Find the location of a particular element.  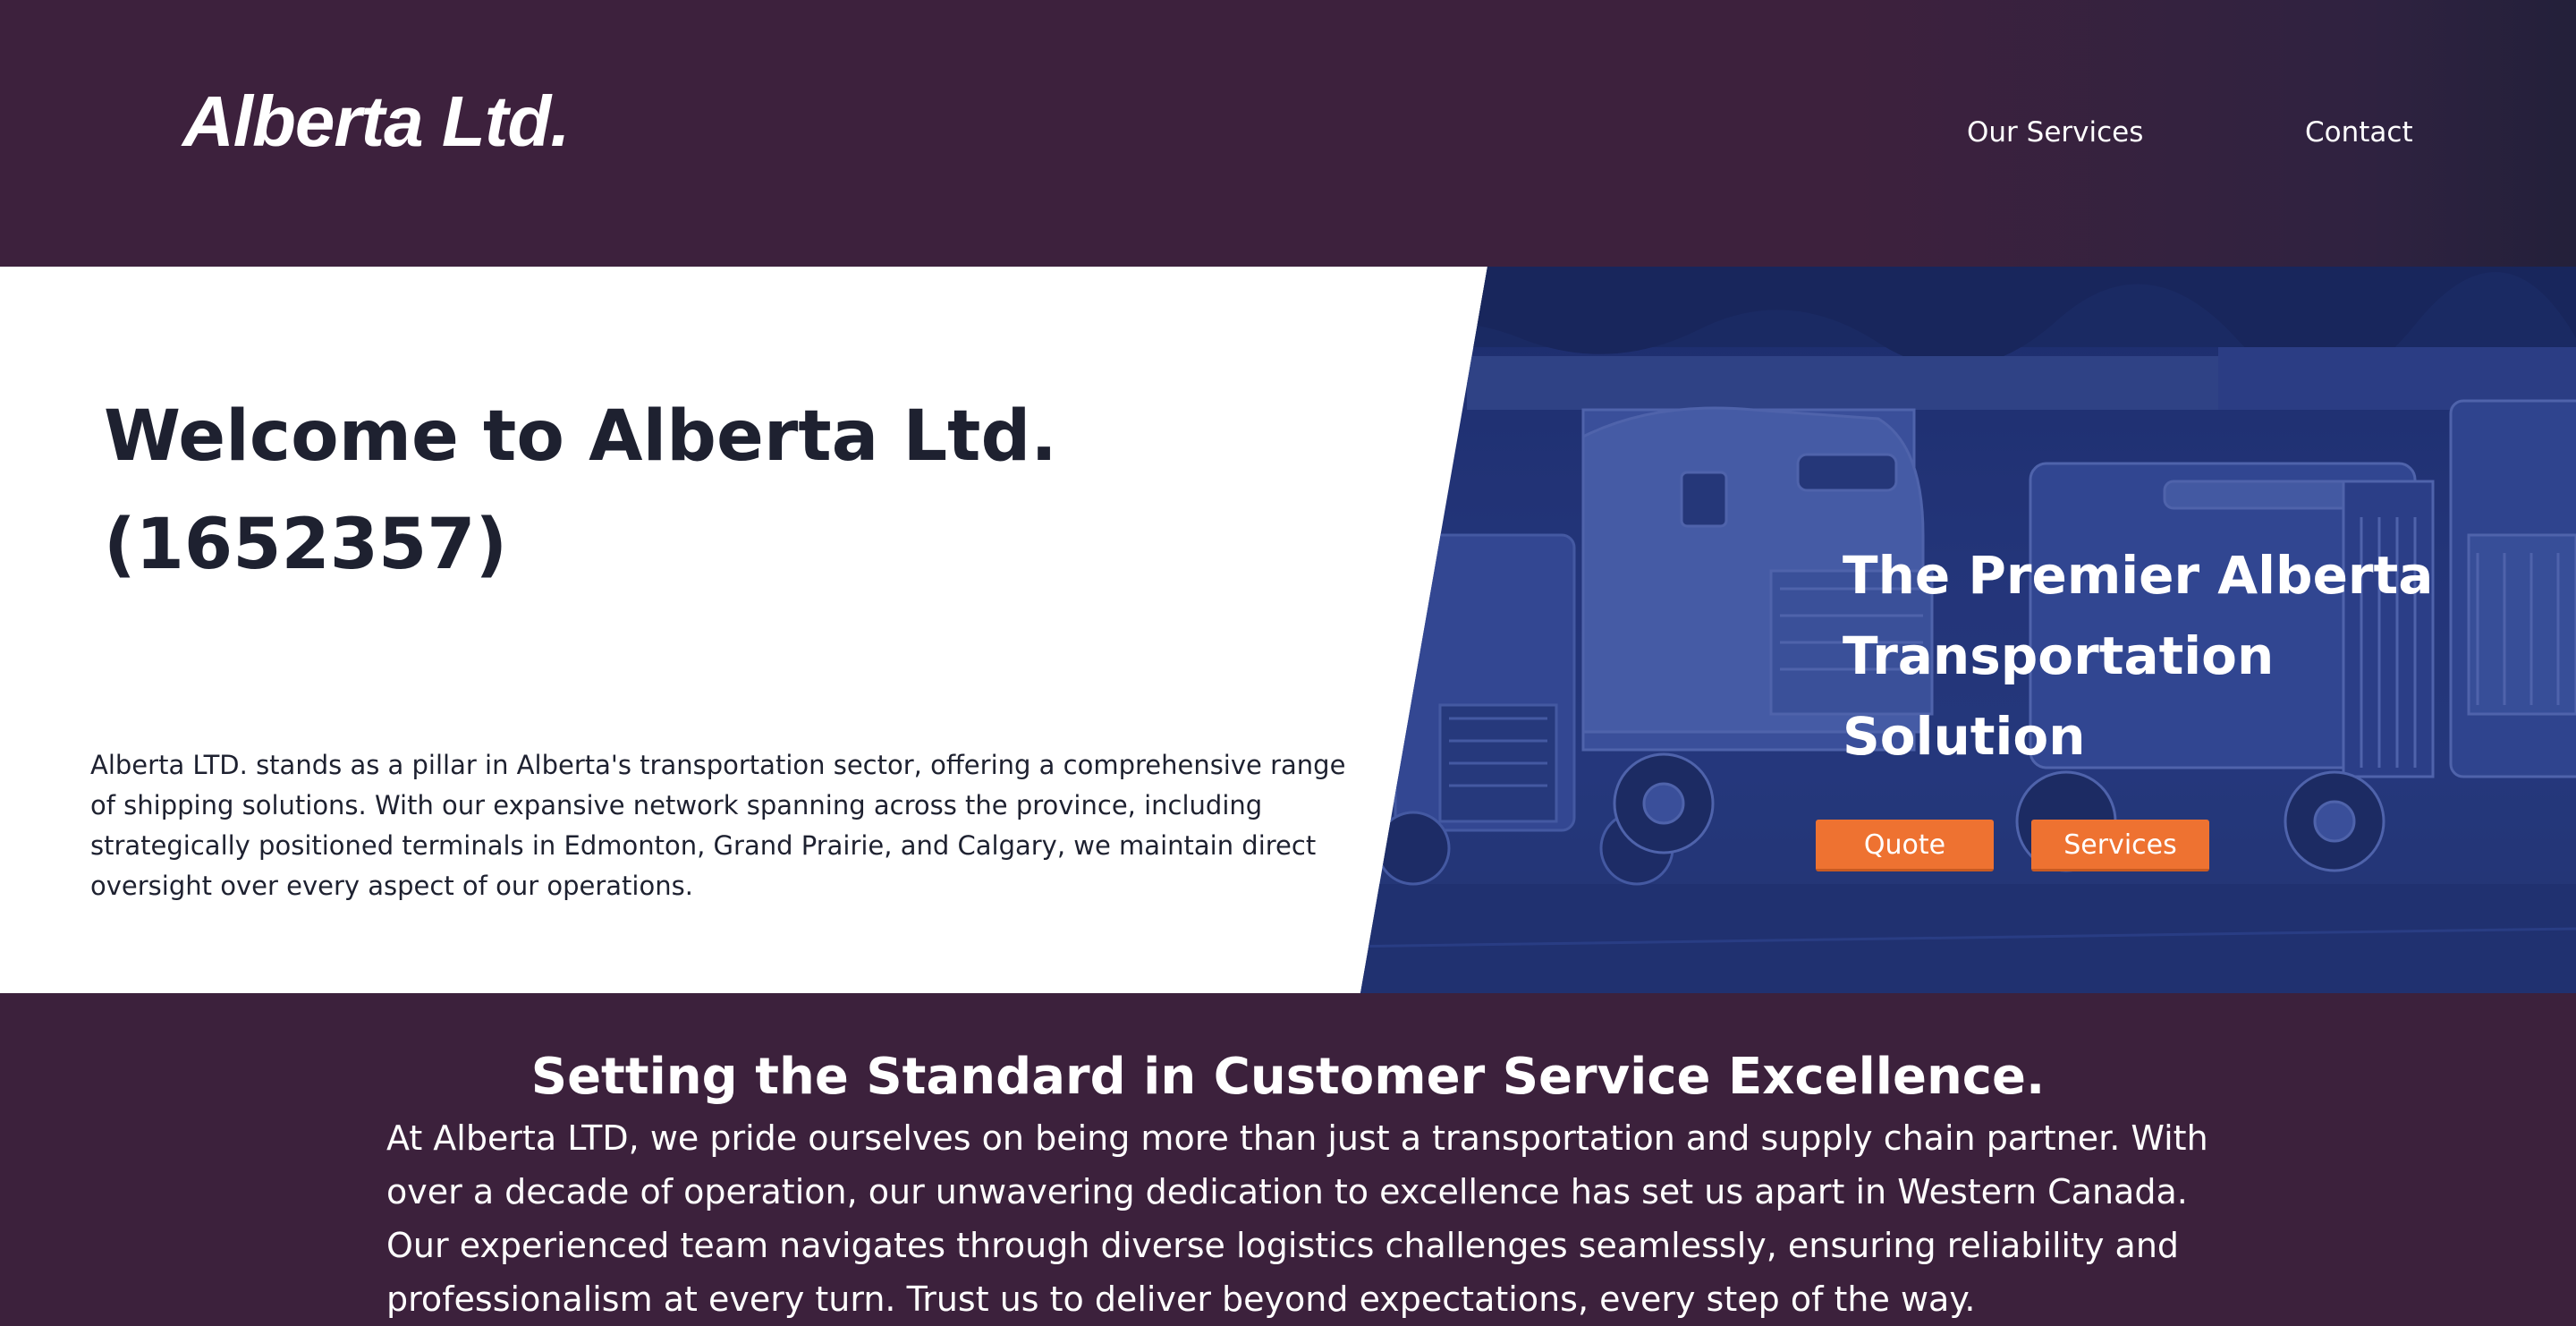

hero-title-line2: (1652357) is located at coordinates (306, 545).